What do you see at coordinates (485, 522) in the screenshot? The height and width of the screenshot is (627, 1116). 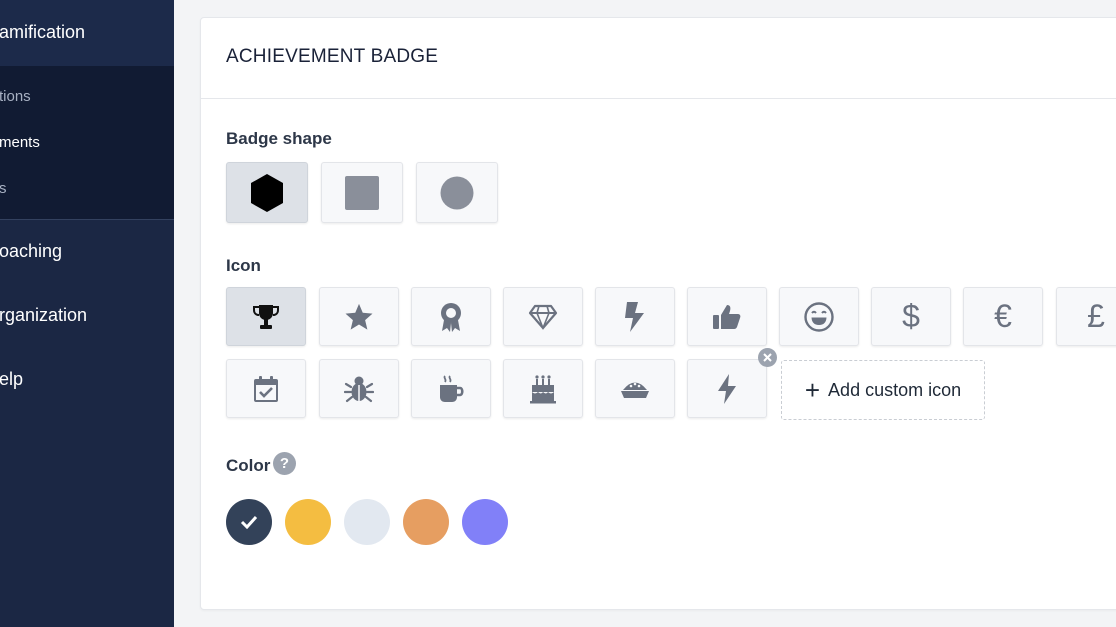 I see `color-swatch-purple` at bounding box center [485, 522].